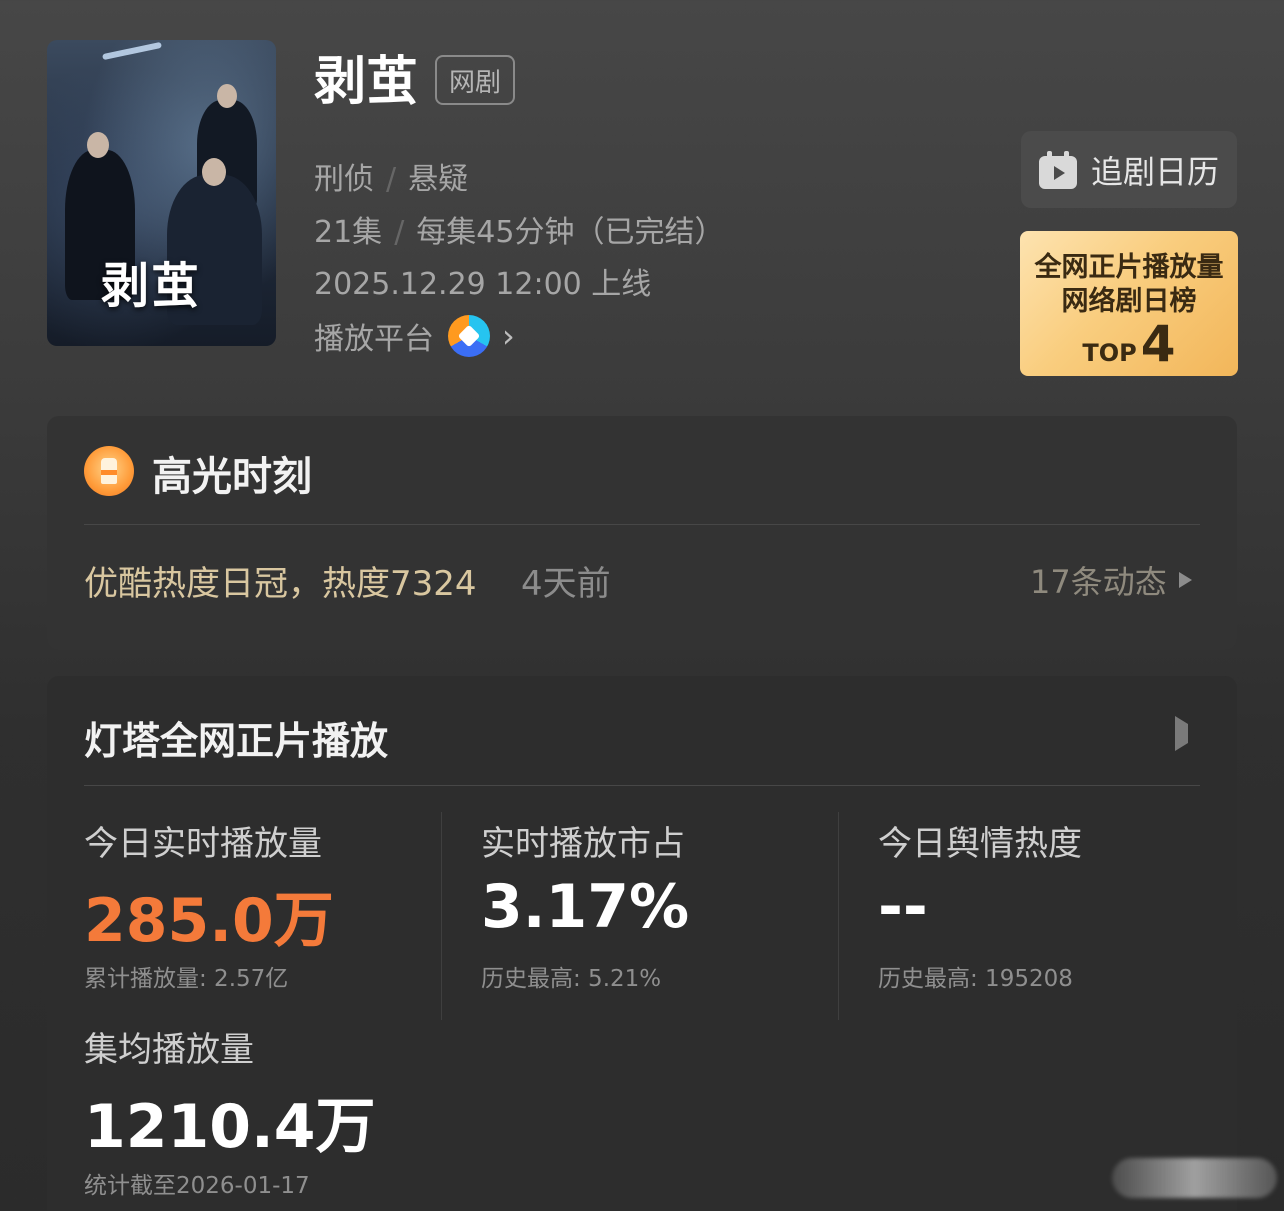 Image resolution: width=1284 pixels, height=1211 pixels. What do you see at coordinates (203, 844) in the screenshot?
I see `stat-label-daily-plays: 今日实时播放量` at bounding box center [203, 844].